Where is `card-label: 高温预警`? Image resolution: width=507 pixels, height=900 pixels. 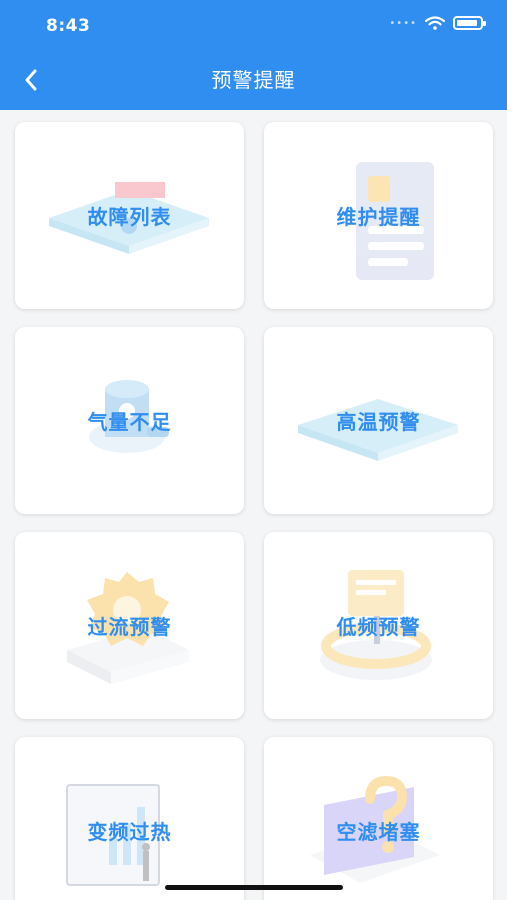 card-label: 高温预警 is located at coordinates (378, 422).